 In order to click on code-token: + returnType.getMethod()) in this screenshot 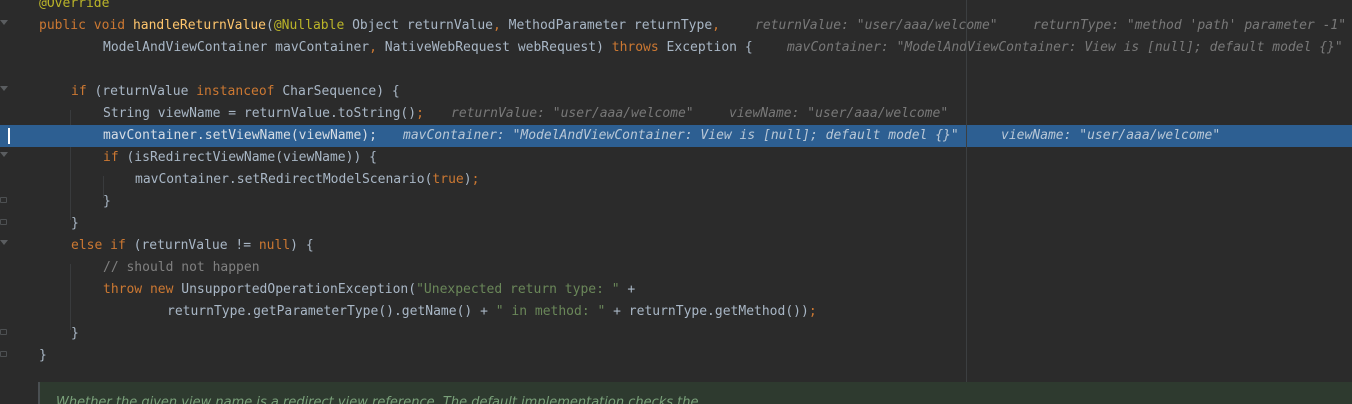, I will do `click(707, 311)`.